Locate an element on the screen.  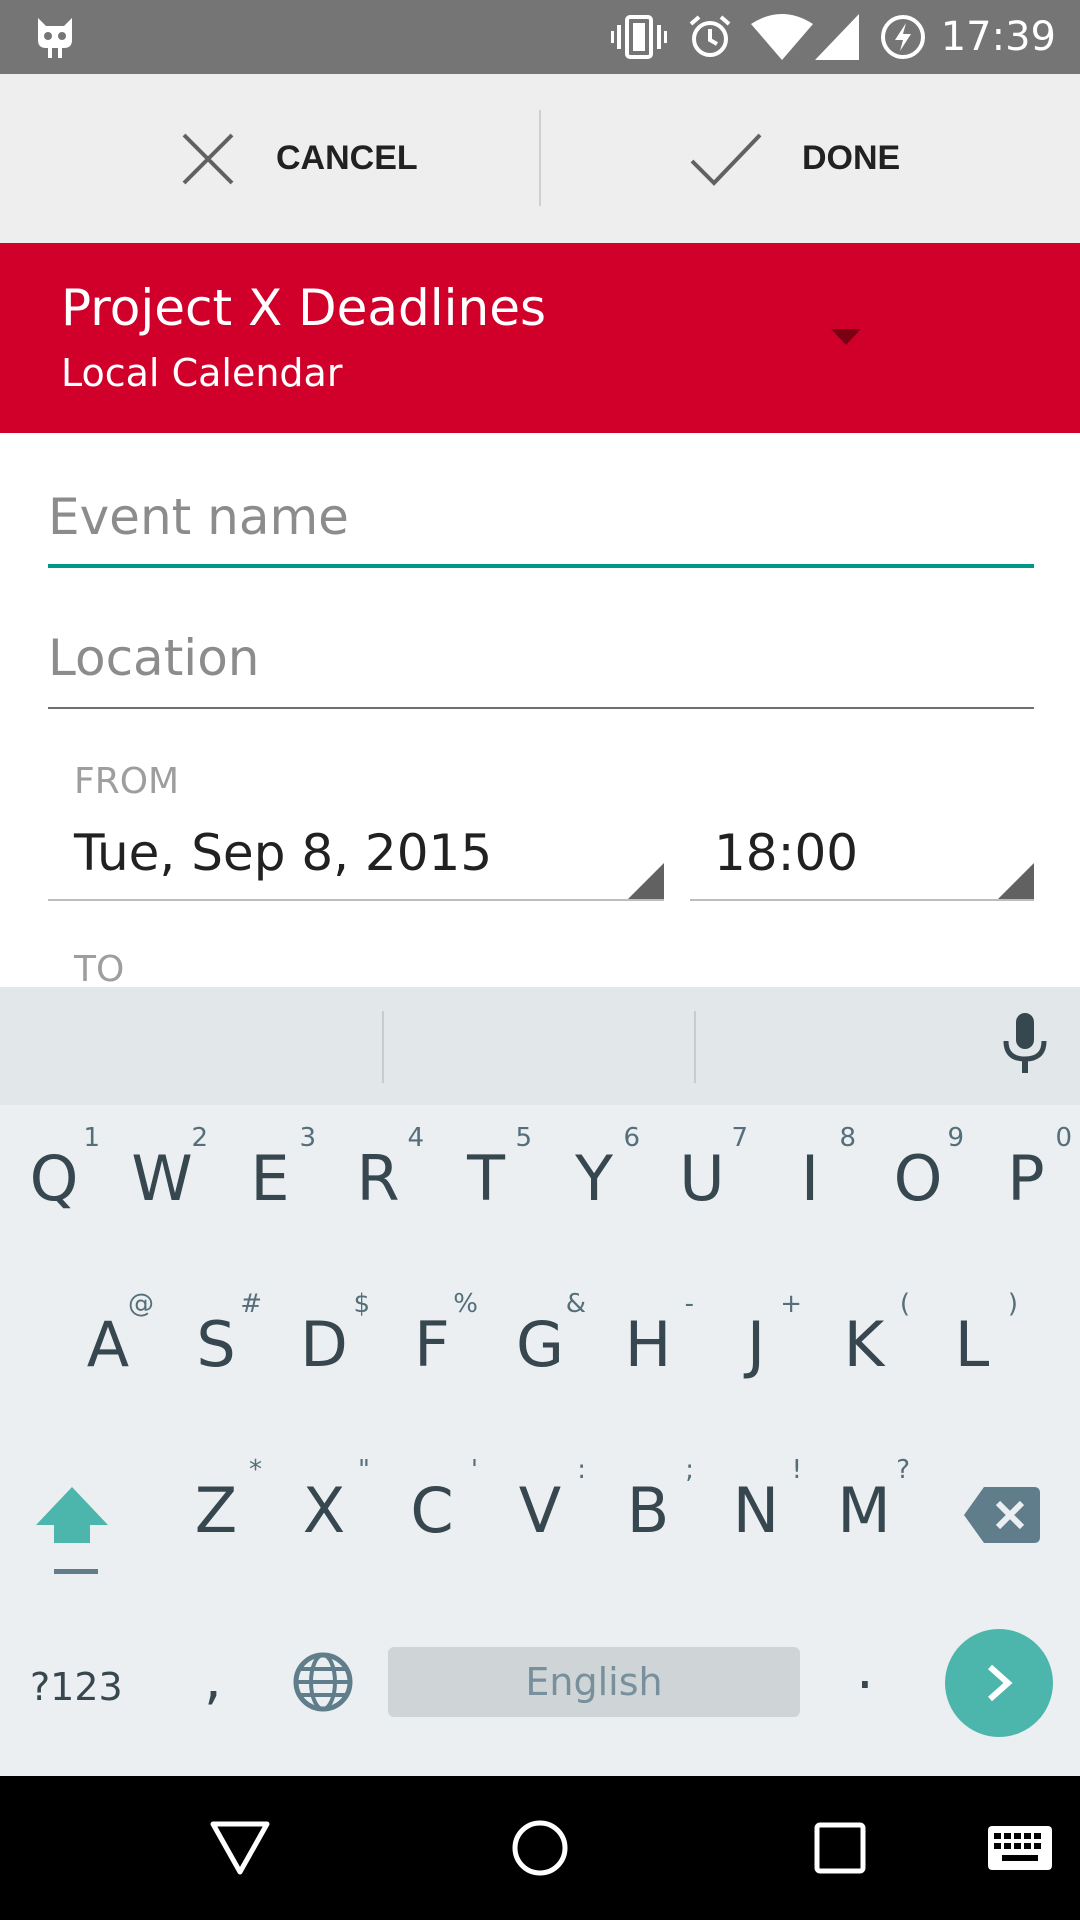
key-label: P is located at coordinates (1026, 1178).